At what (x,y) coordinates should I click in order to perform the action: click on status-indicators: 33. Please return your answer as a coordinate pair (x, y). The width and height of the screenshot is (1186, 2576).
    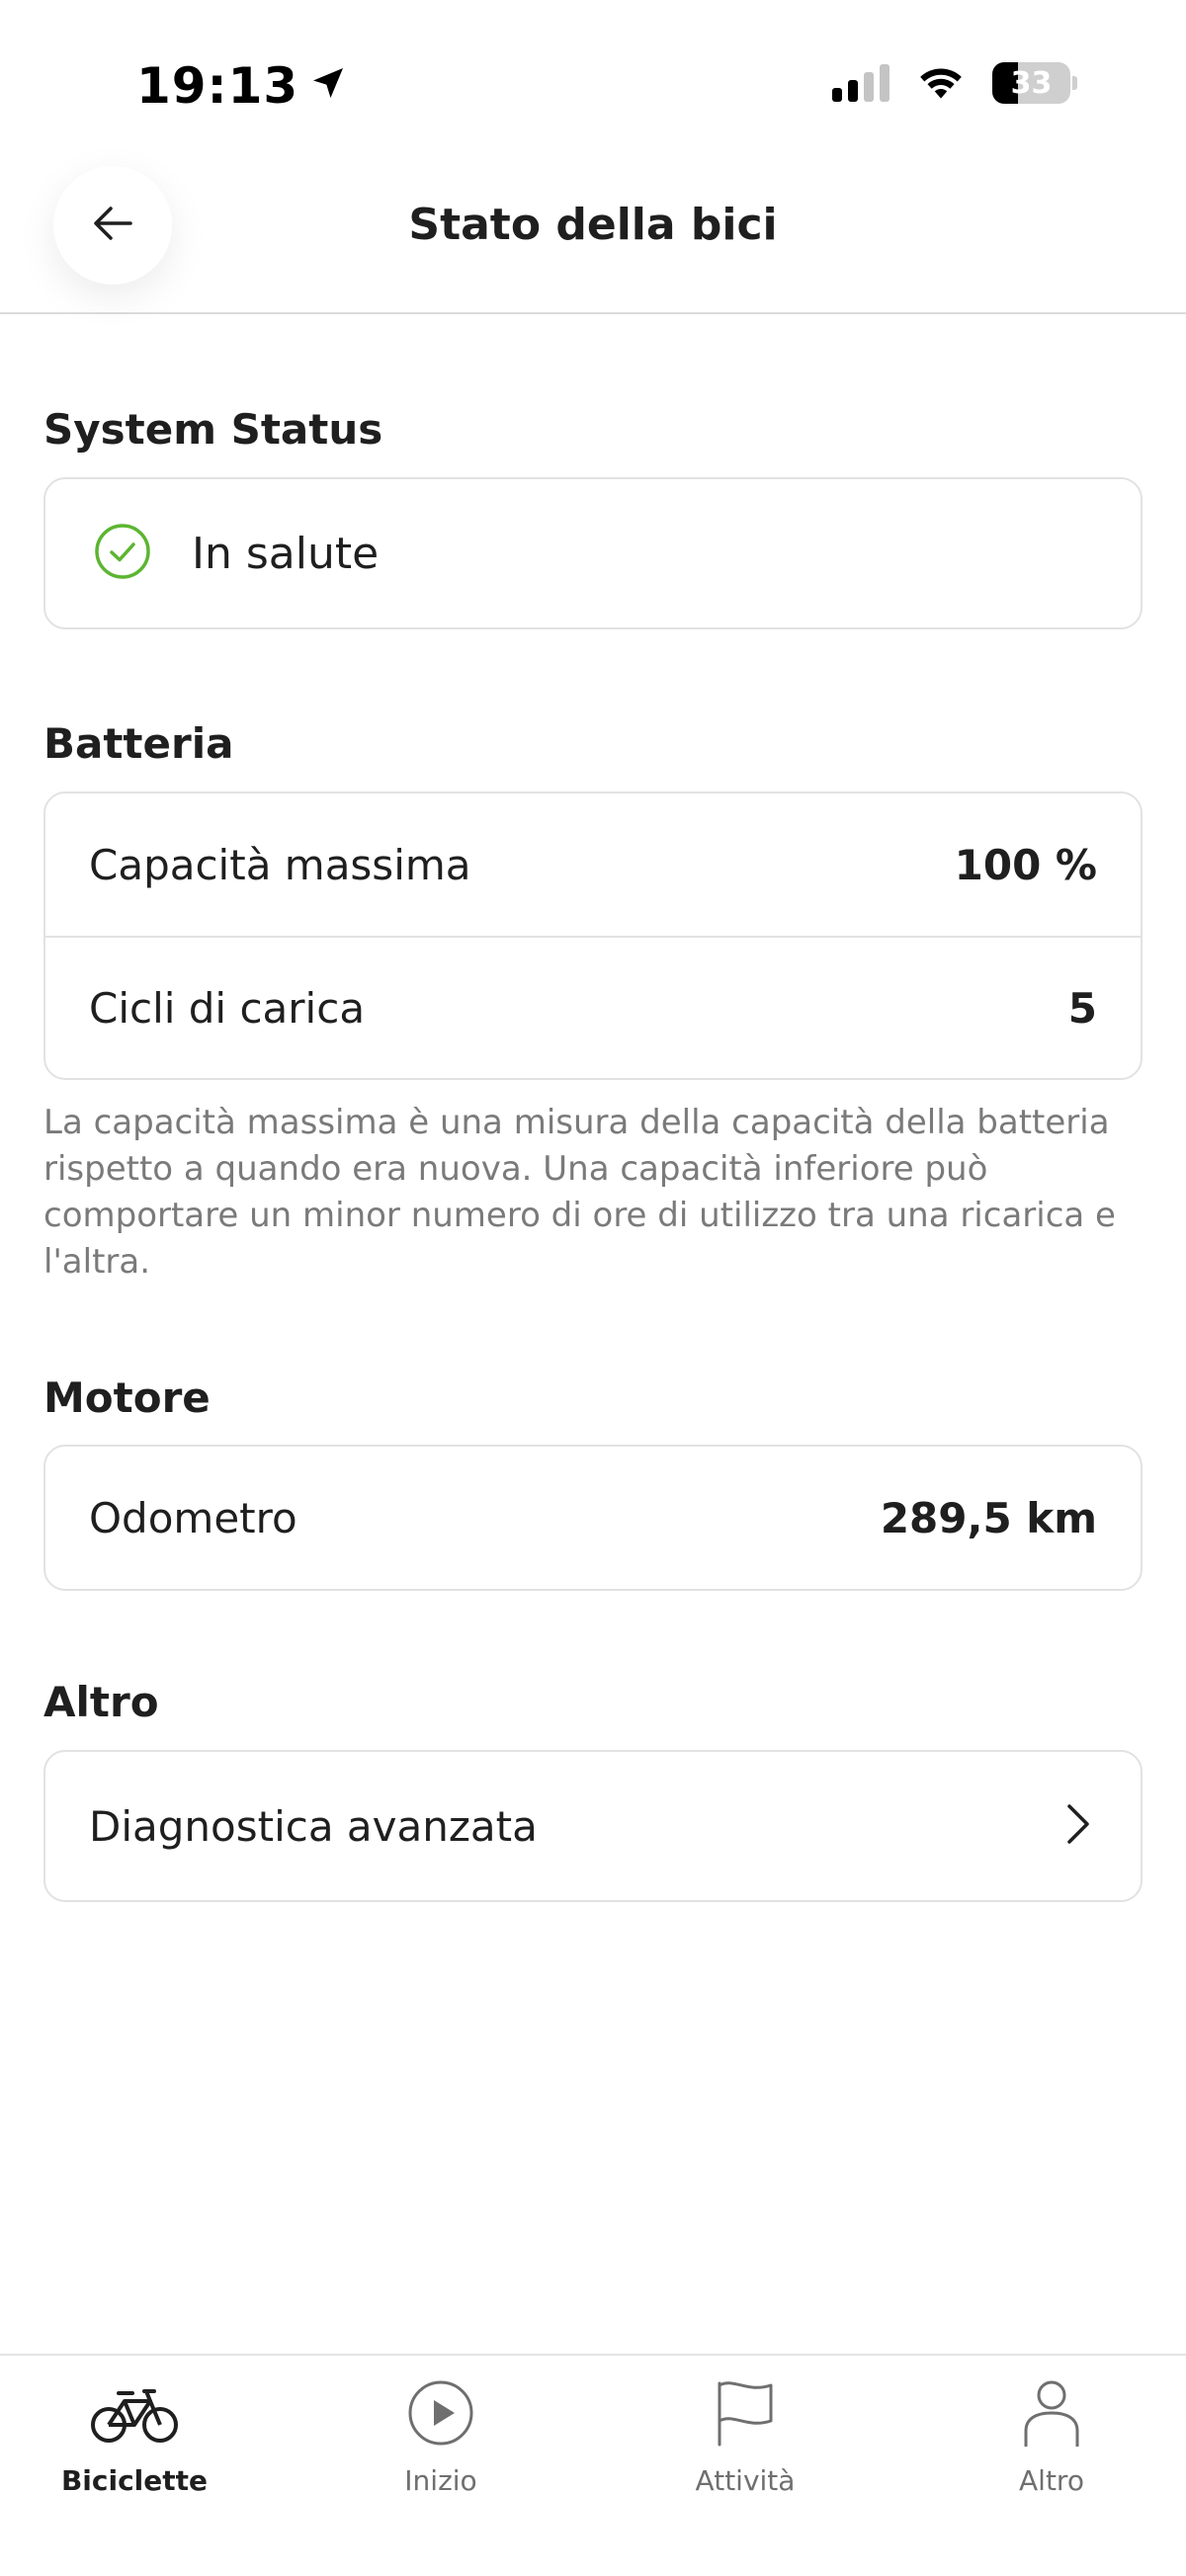
    Looking at the image, I should click on (954, 83).